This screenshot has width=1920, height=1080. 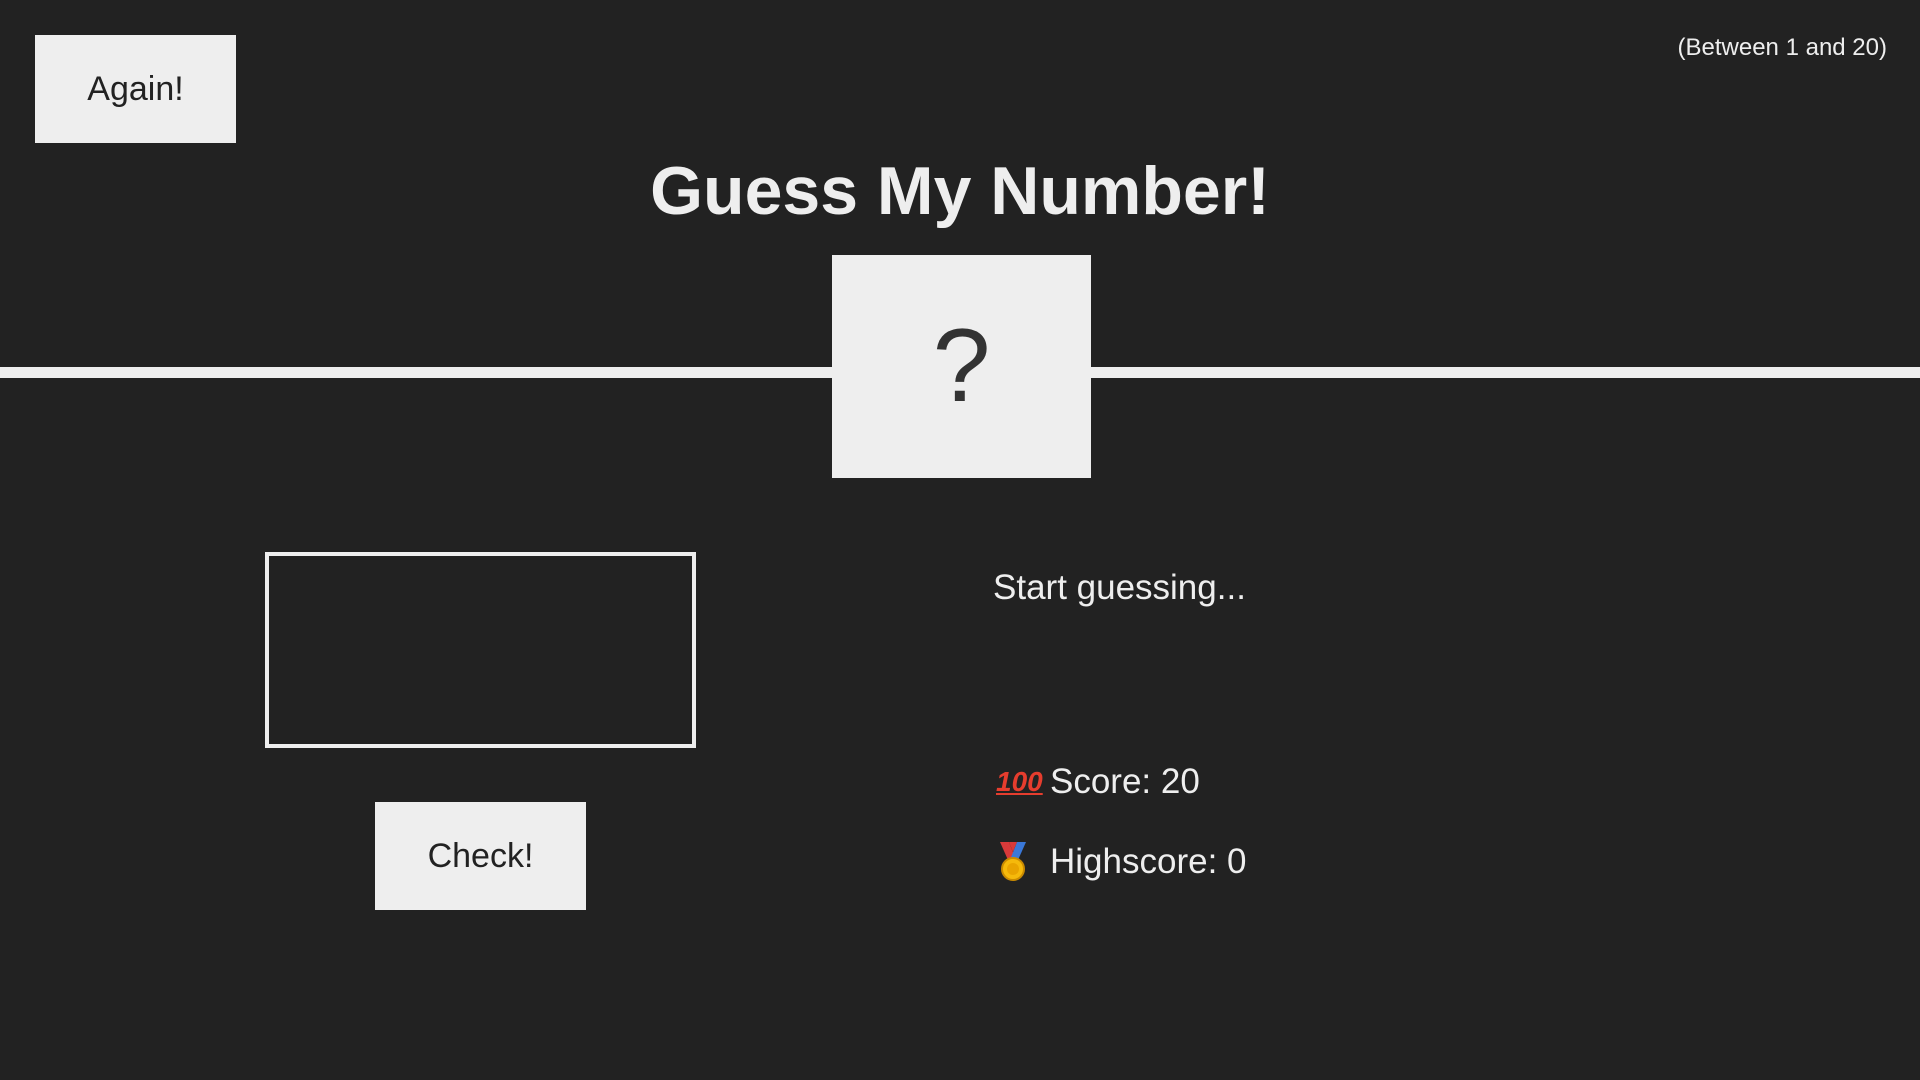 What do you see at coordinates (480, 856) in the screenshot?
I see `check-button: Check!` at bounding box center [480, 856].